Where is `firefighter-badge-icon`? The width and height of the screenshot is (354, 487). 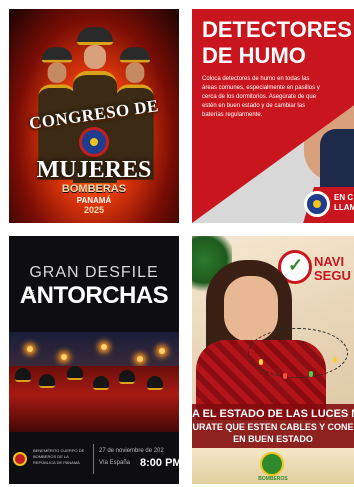 firefighter-badge-icon is located at coordinates (94, 142).